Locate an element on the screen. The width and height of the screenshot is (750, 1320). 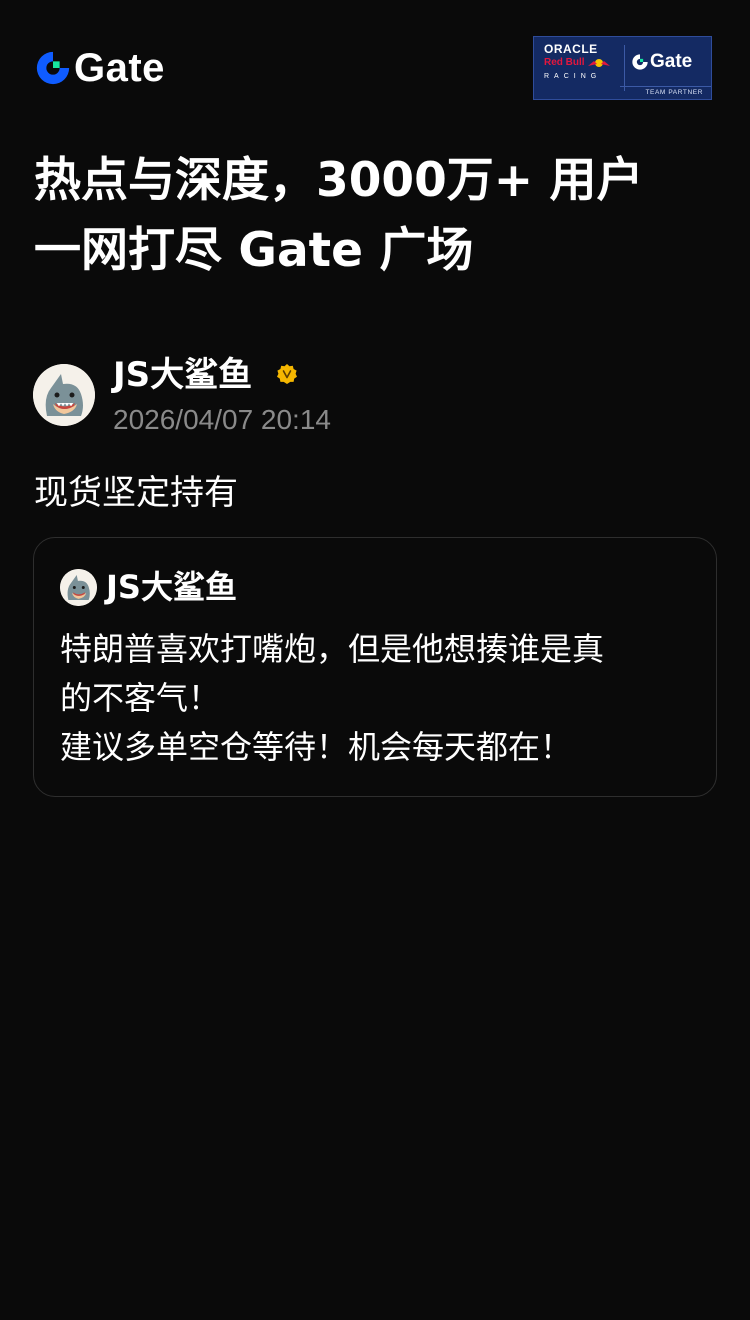
quoted-line-1: 特朗普喜欢打嘴炮，但是他想揍谁是真 is located at coordinates (332, 649).